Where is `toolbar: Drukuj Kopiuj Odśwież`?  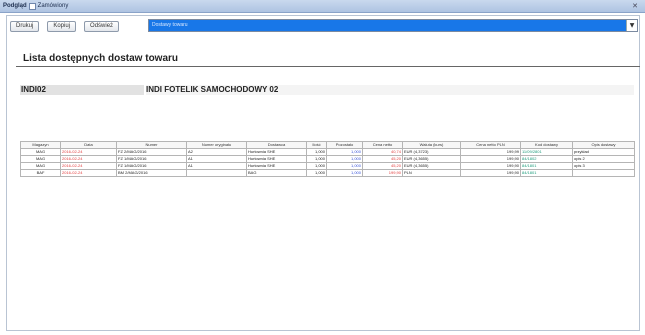
toolbar: Drukuj Kopiuj Odśwież is located at coordinates (68, 26).